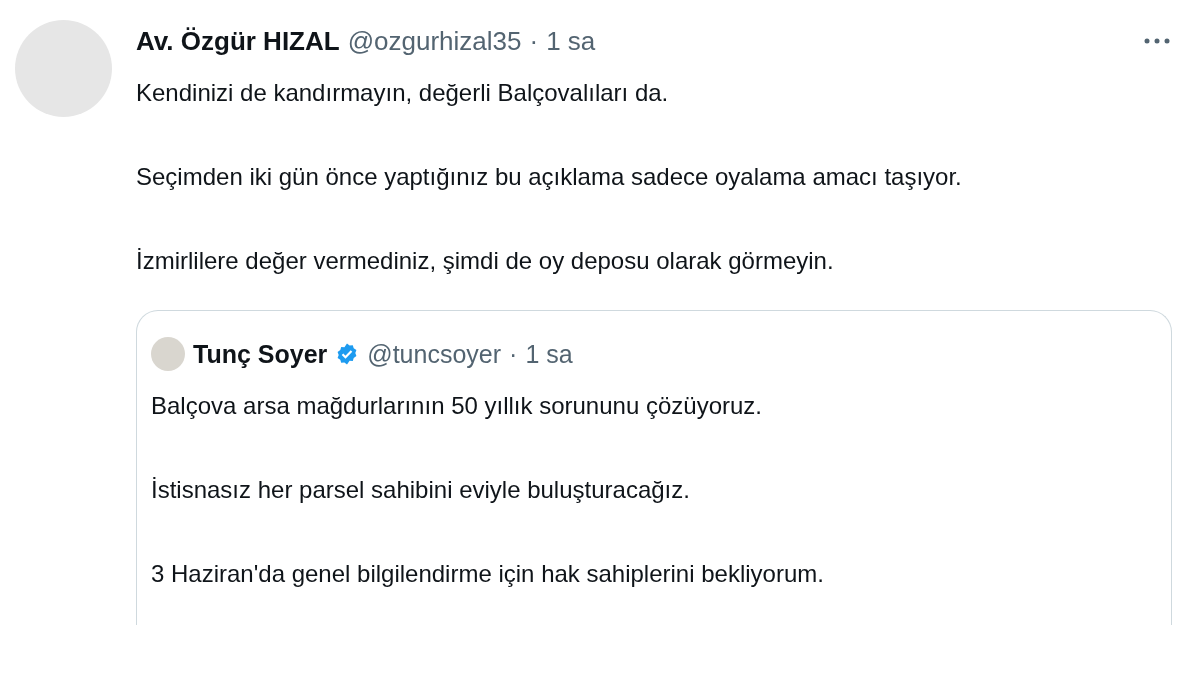 This screenshot has height=675, width=1200. Describe the element at coordinates (260, 354) in the screenshot. I see `author-name: Tunç Soyer` at that location.